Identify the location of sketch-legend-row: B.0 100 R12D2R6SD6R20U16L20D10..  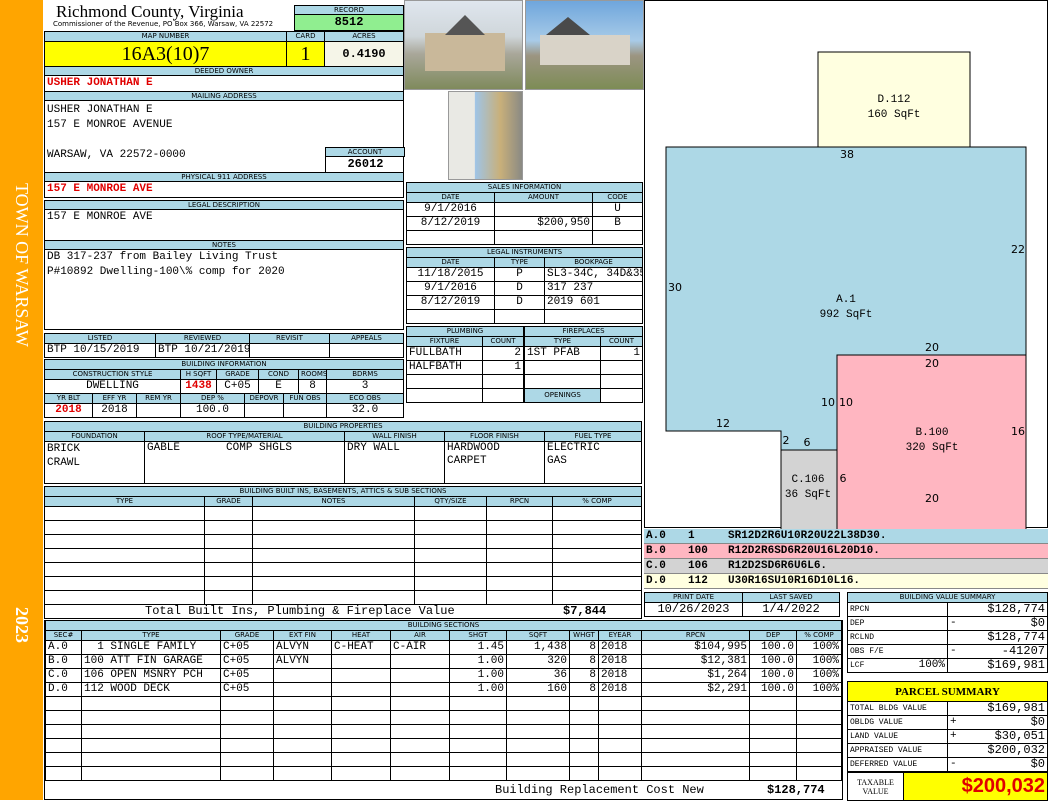
(846, 551).